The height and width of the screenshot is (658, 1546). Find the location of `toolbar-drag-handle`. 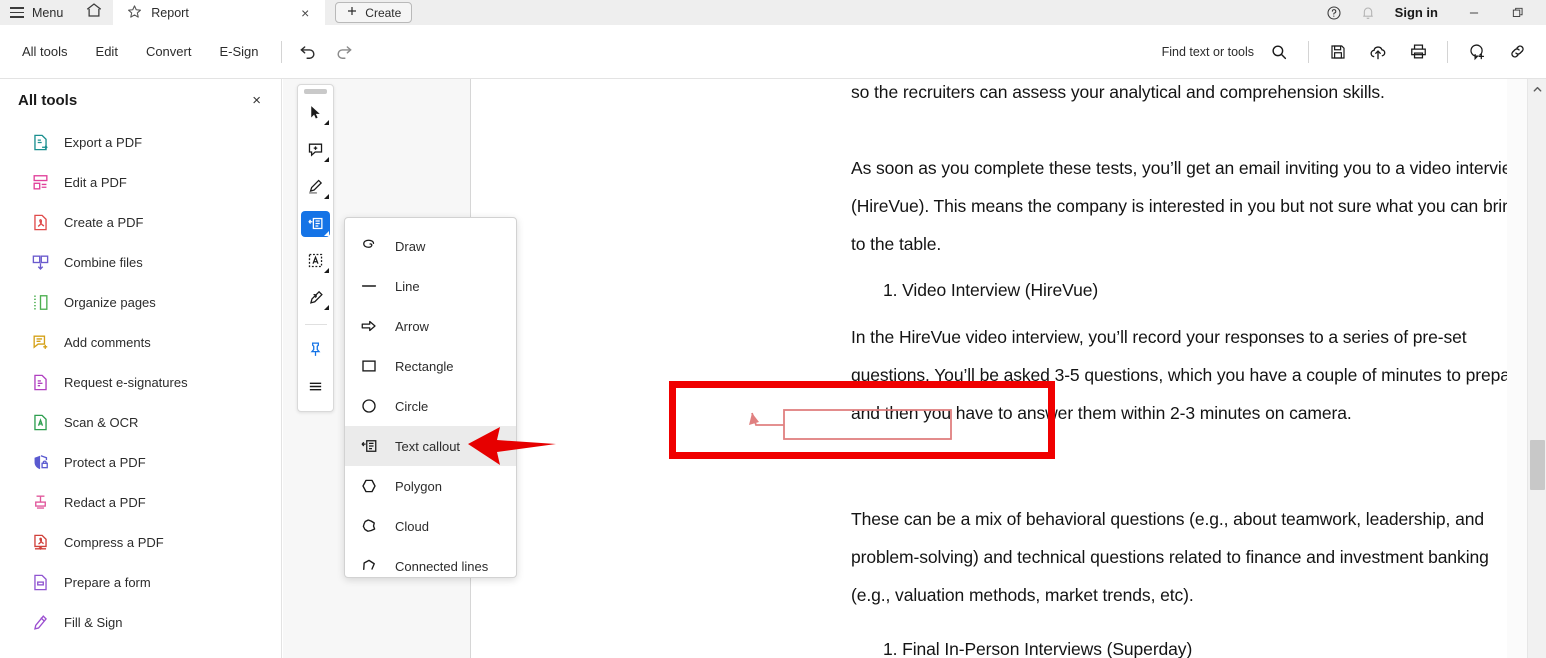

toolbar-drag-handle is located at coordinates (315, 91).